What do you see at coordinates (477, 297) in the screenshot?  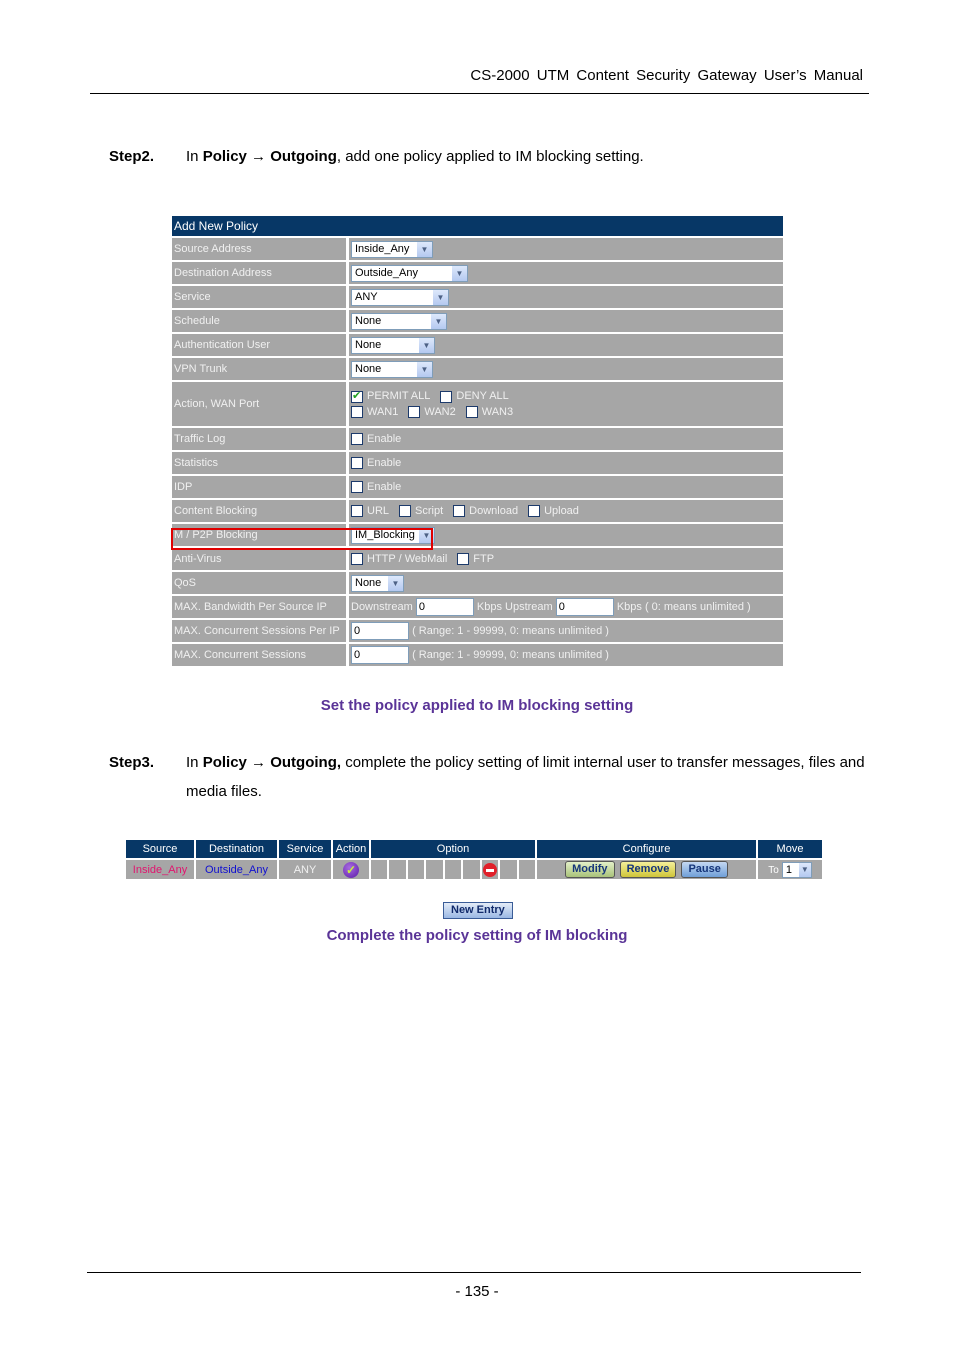 I see `row-service: Service ANY ▼` at bounding box center [477, 297].